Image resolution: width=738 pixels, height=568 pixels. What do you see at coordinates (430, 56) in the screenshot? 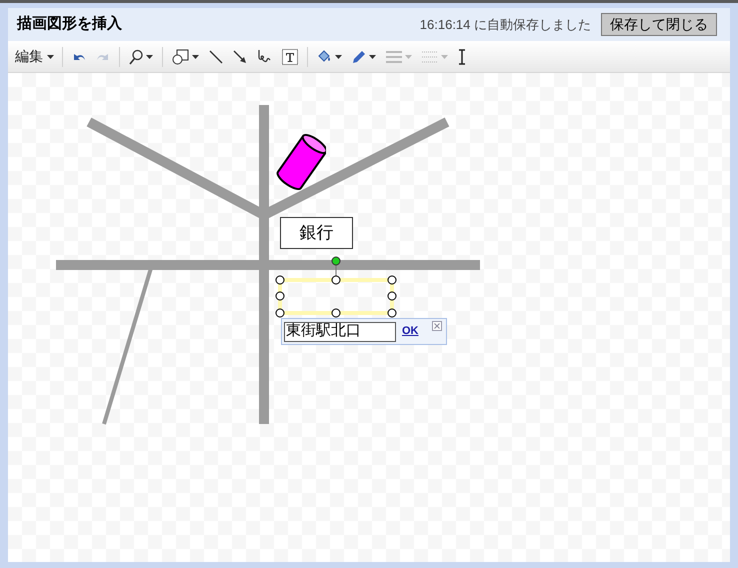
I see `line-dash-icon` at bounding box center [430, 56].